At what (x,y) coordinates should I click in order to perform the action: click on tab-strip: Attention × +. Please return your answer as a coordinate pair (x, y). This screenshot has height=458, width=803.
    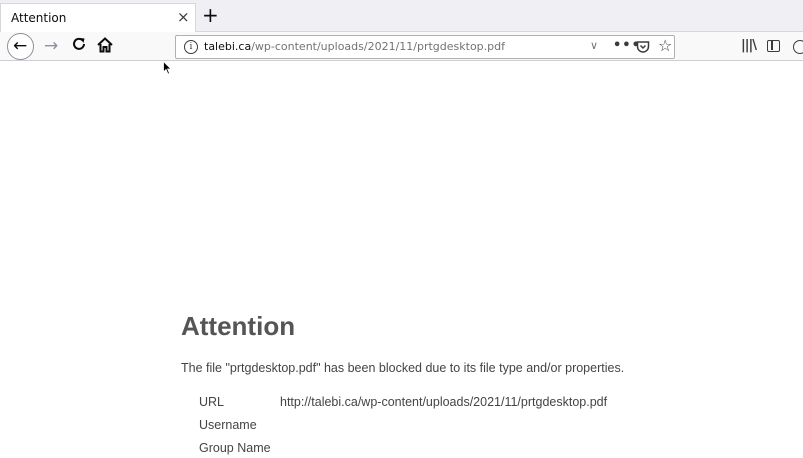
    Looking at the image, I should click on (401, 16).